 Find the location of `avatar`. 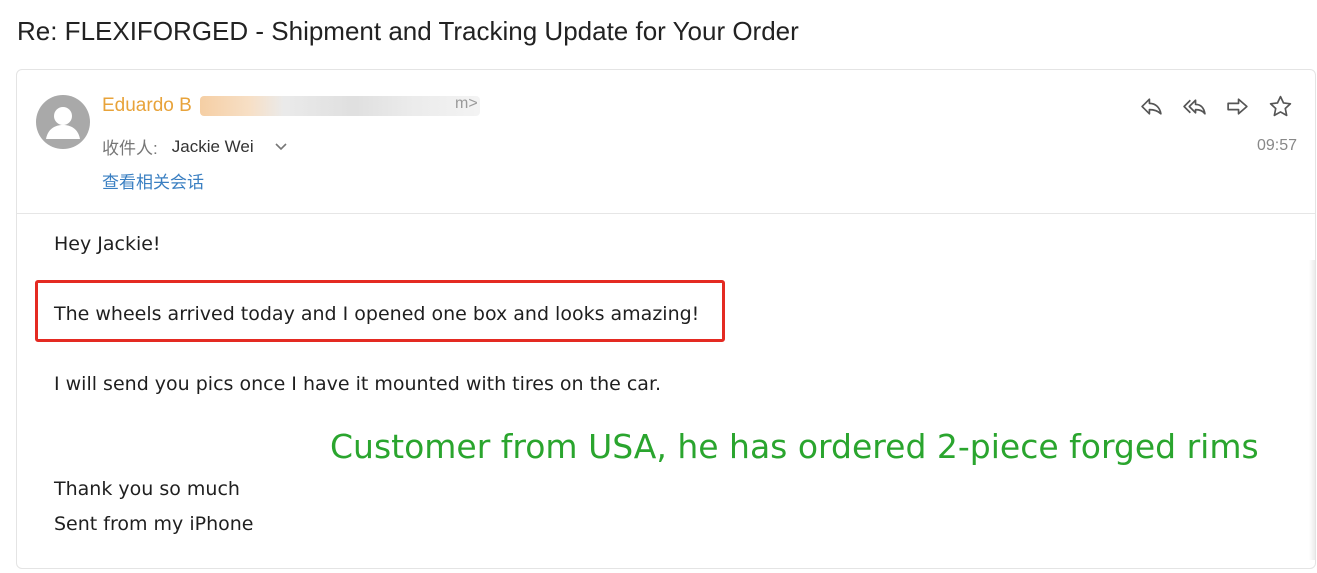

avatar is located at coordinates (63, 122).